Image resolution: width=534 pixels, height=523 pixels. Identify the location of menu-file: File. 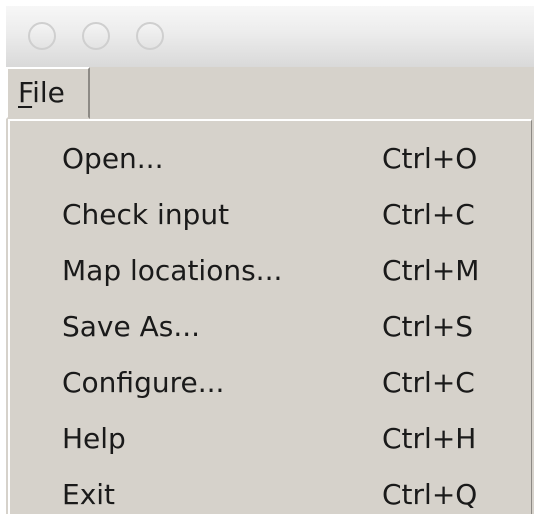
(48, 93).